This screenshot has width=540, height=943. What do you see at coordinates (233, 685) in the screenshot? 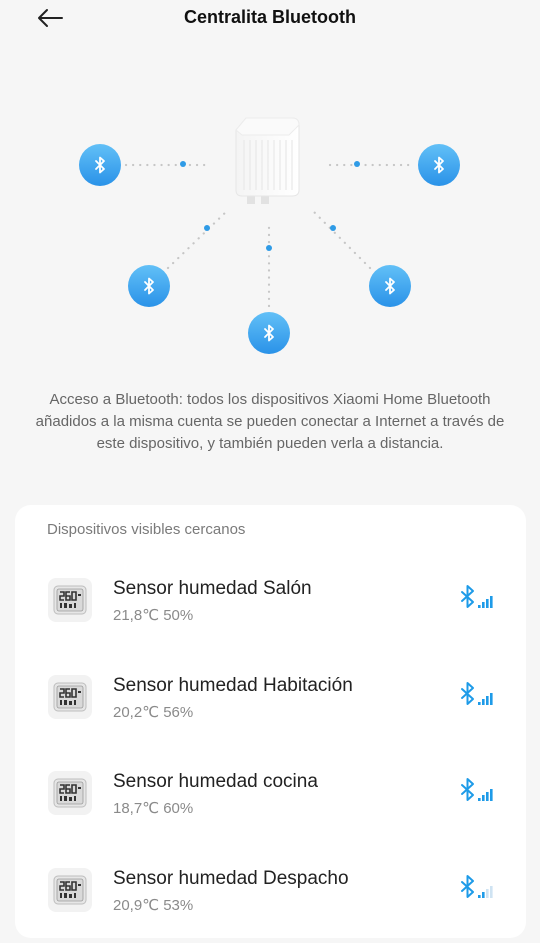
I see `device-name: Sensor humedad Habitación` at bounding box center [233, 685].